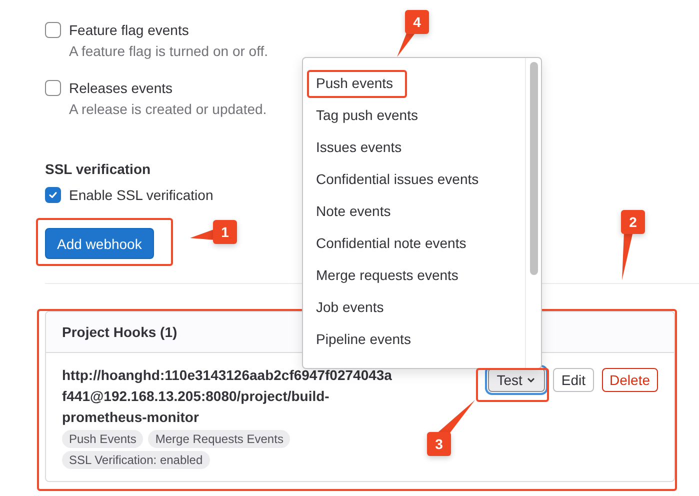 This screenshot has width=699, height=496. I want to click on chevron-down-icon, so click(531, 380).